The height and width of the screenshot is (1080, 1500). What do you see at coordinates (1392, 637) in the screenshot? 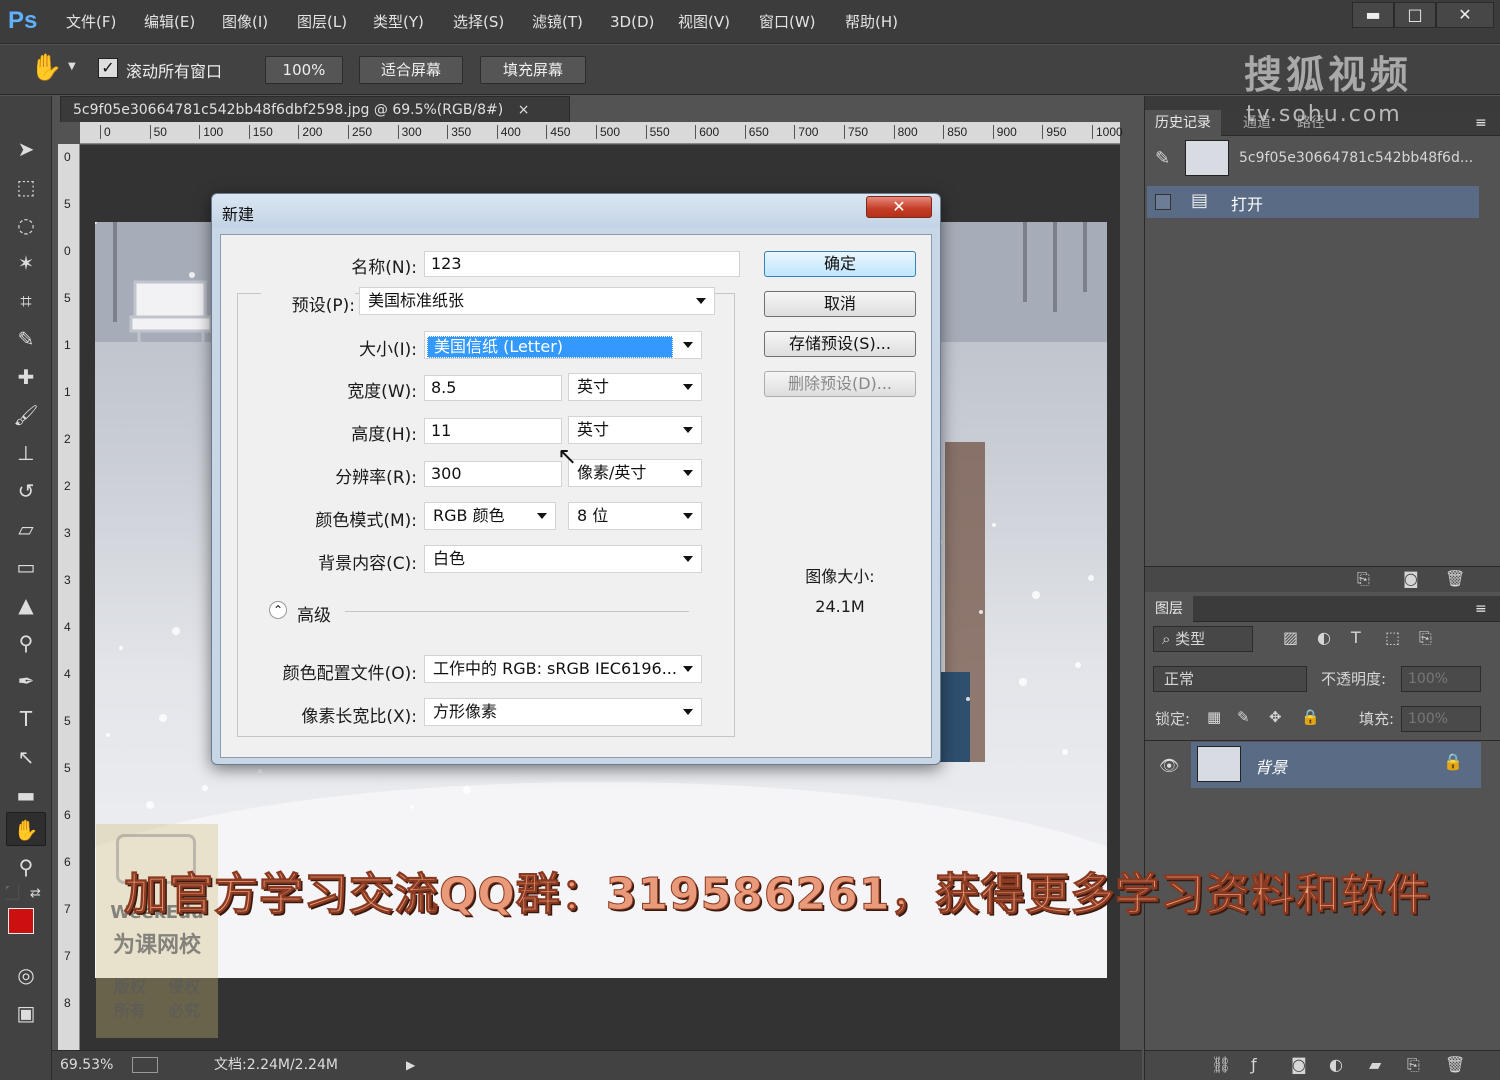
I see `filter-shape-icon: ⬚` at bounding box center [1392, 637].